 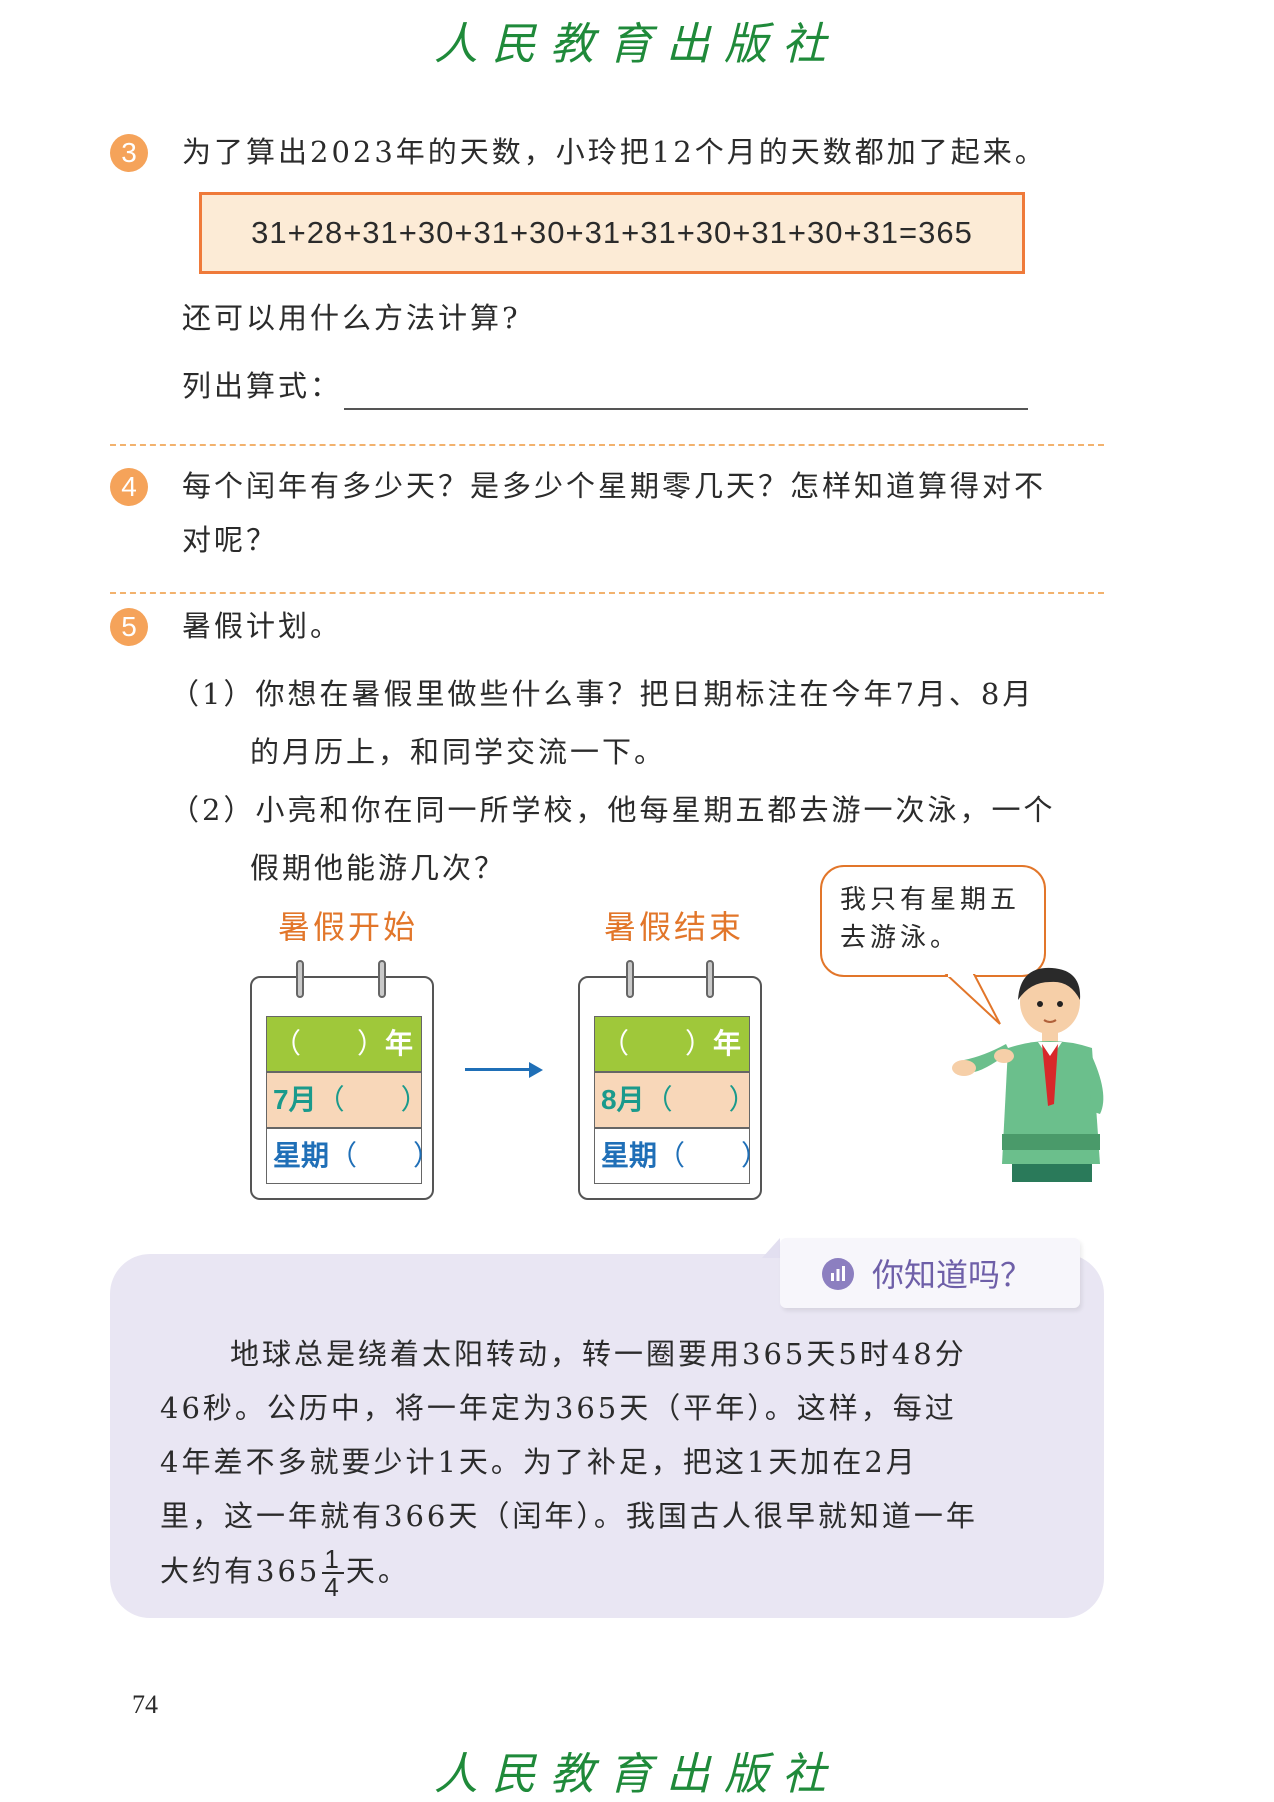 I want to click on info-line-5-suffix: 天。, so click(x=377, y=1571).